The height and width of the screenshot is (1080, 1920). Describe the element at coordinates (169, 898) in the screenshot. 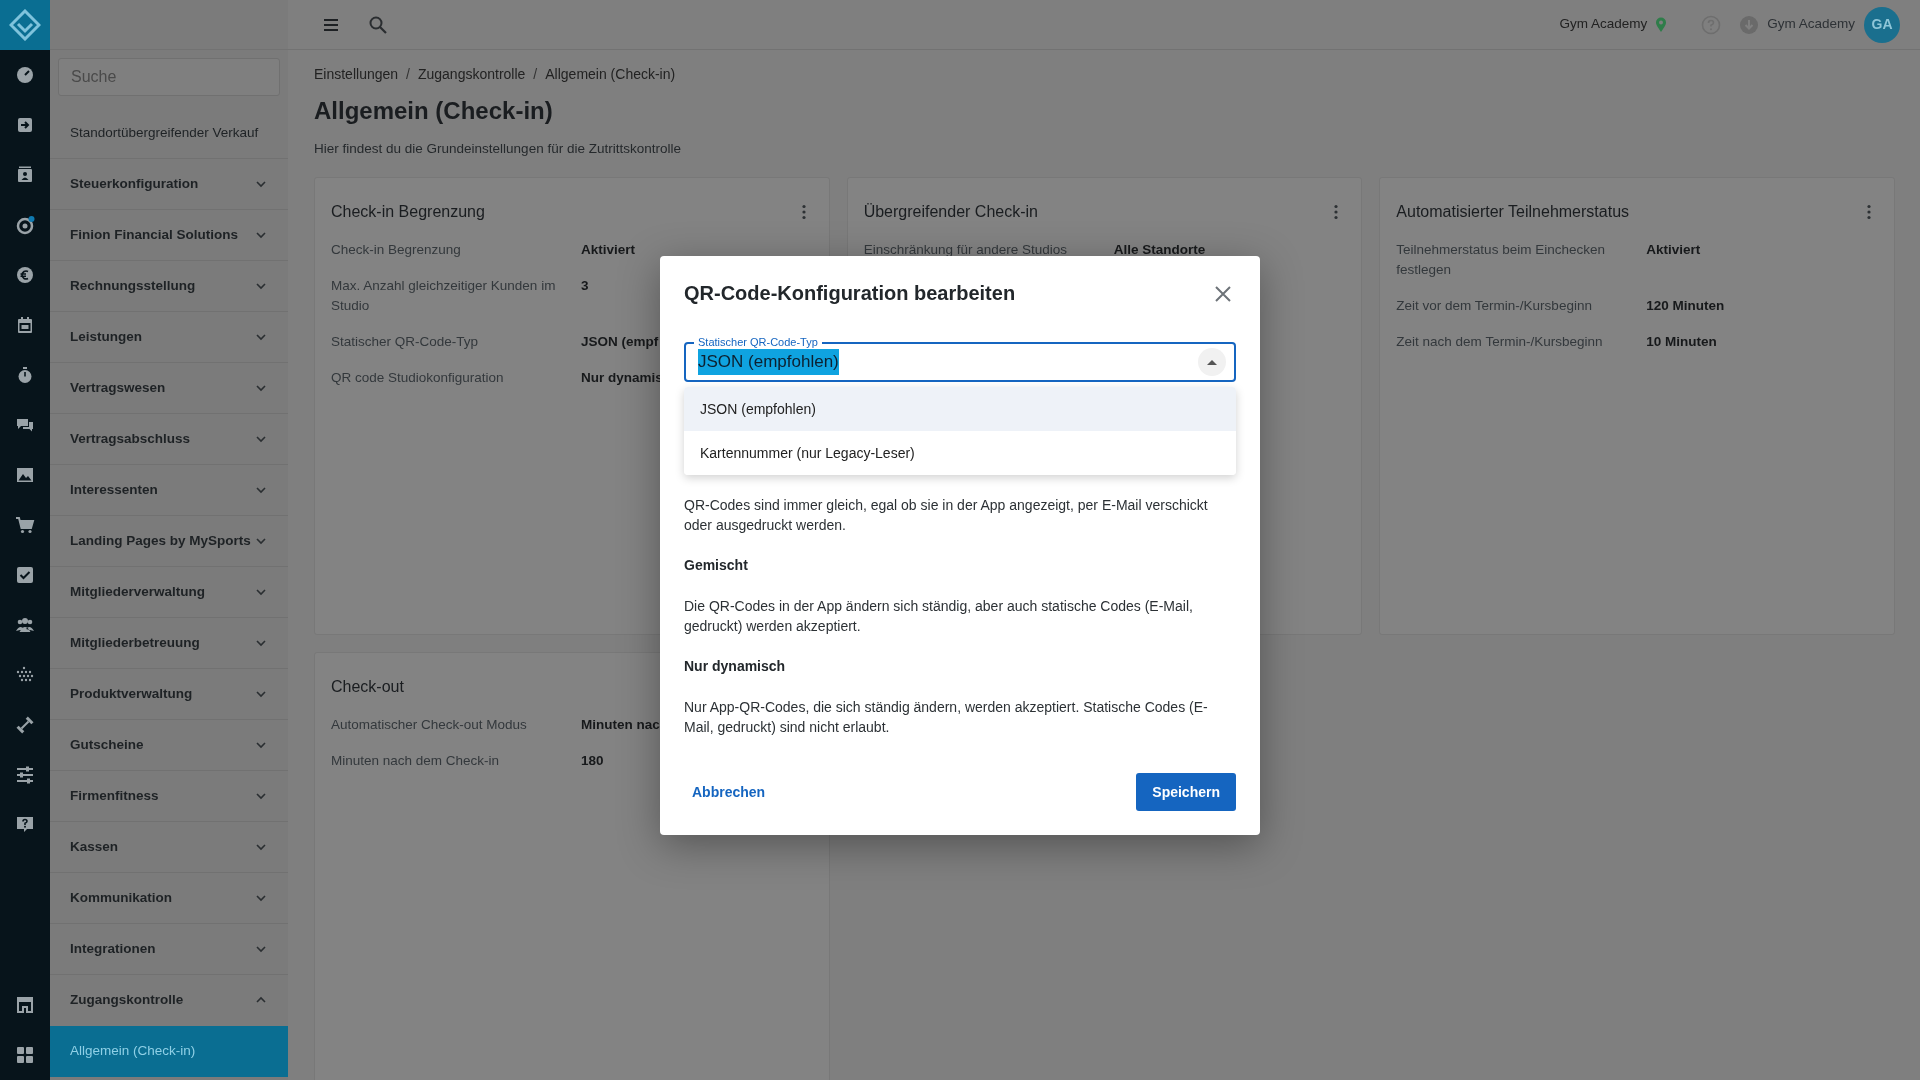

I see `sidebar-item: Kommunikation` at that location.